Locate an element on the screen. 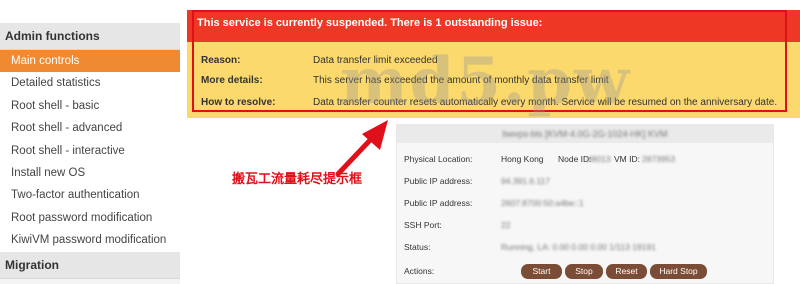 The width and height of the screenshot is (800, 284). row-ssh-port: SSH Port: 22 is located at coordinates (589, 226).